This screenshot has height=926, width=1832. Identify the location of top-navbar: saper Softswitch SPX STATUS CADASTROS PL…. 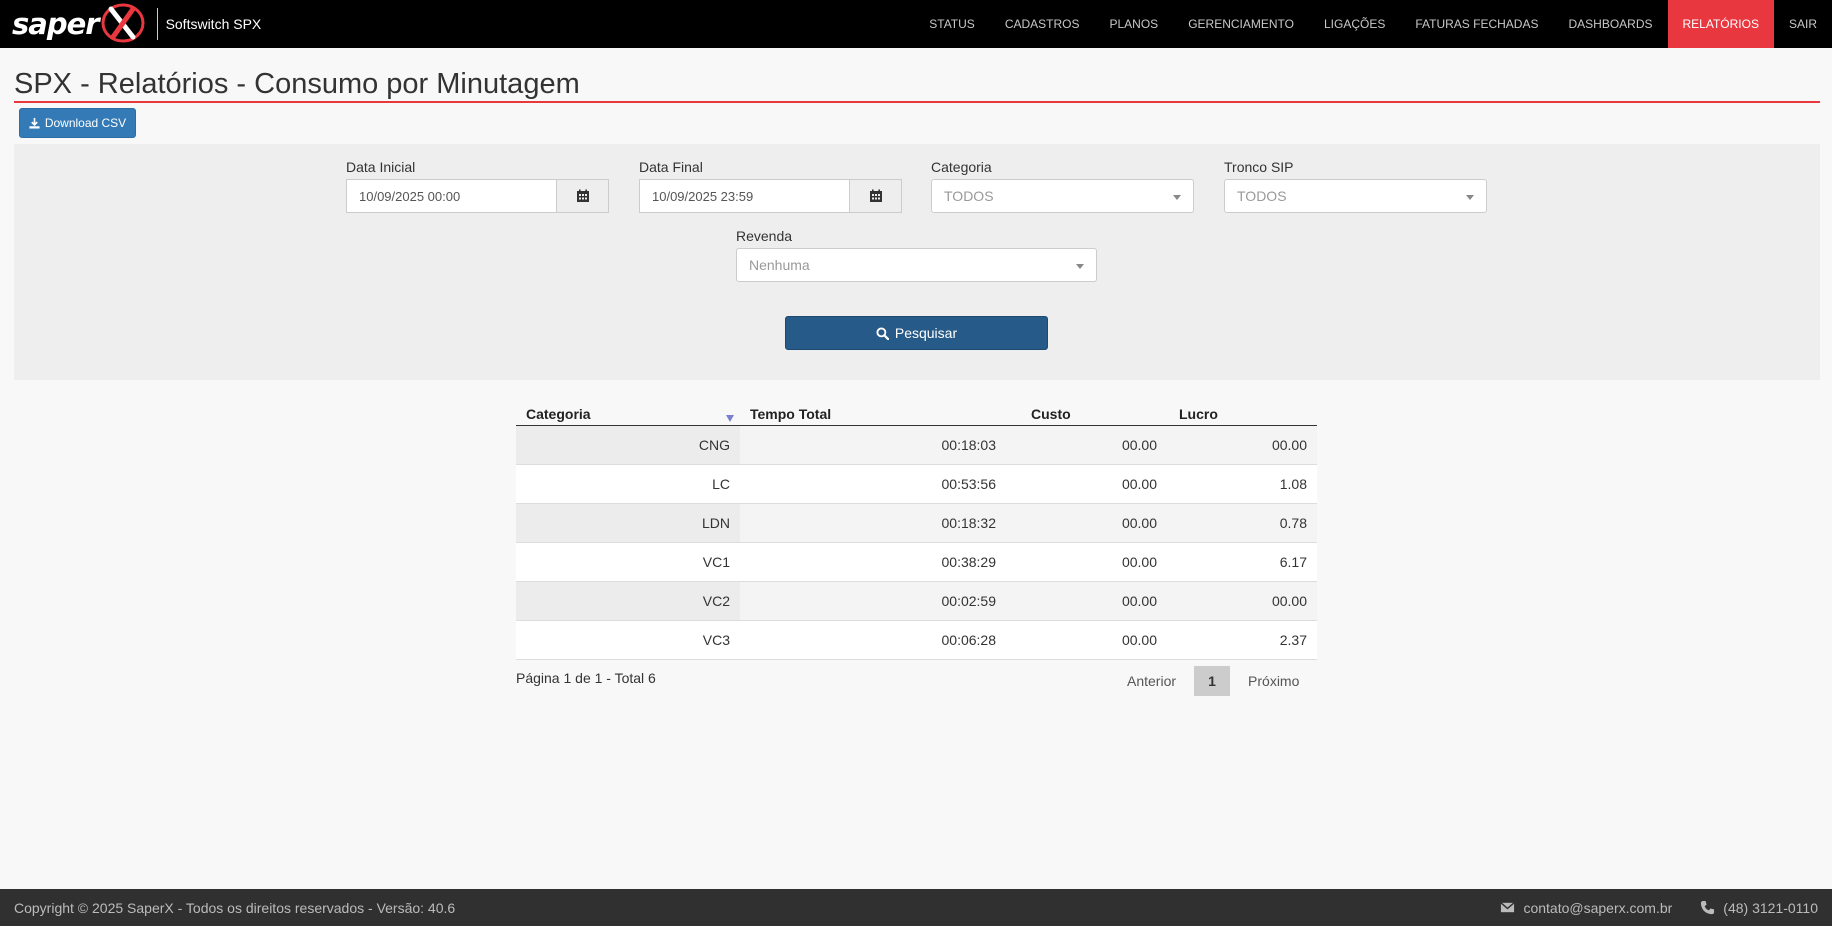
(916, 24).